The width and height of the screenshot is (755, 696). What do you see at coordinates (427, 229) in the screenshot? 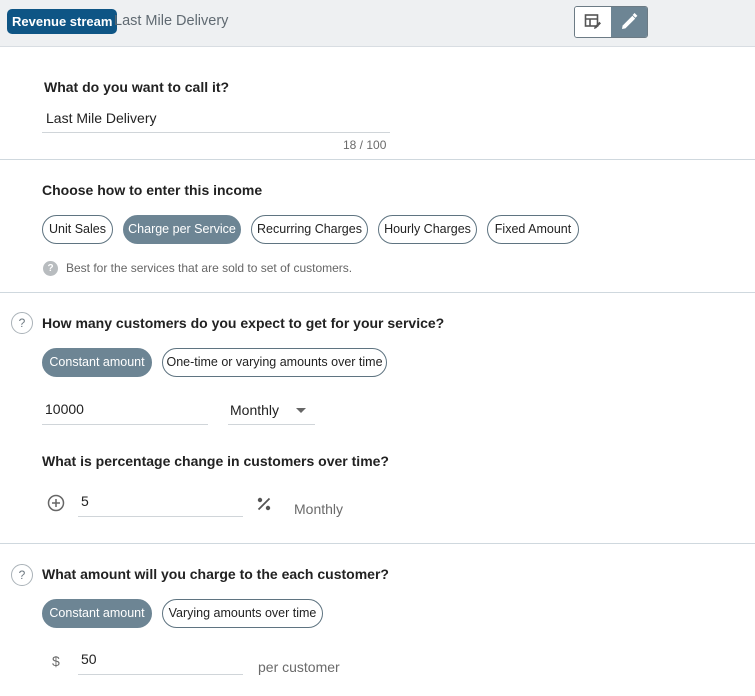
I see `option-hourly-charges: Hourly Charges` at bounding box center [427, 229].